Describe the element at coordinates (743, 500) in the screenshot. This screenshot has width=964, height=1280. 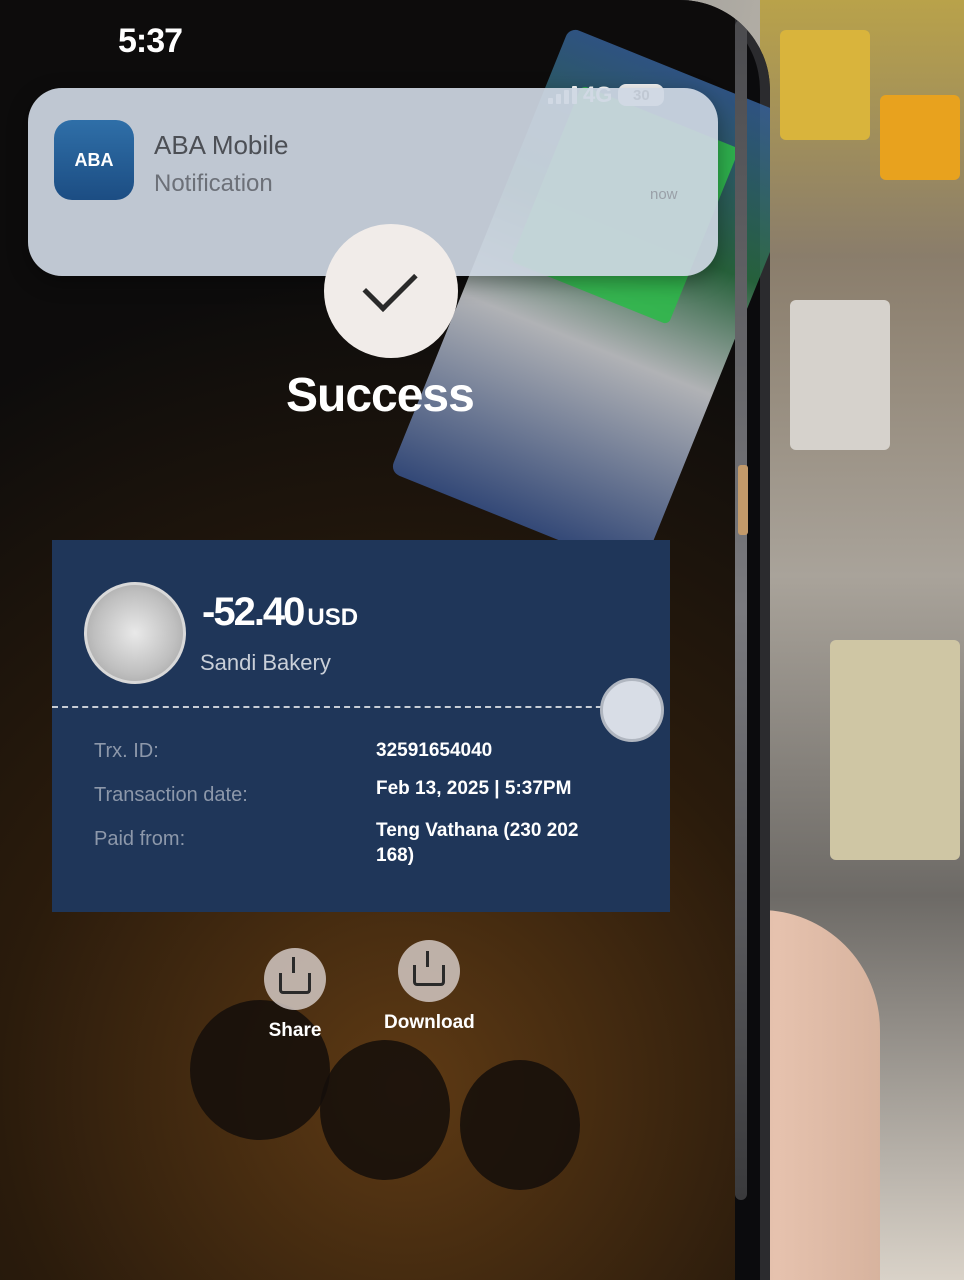
I see `side-button` at that location.